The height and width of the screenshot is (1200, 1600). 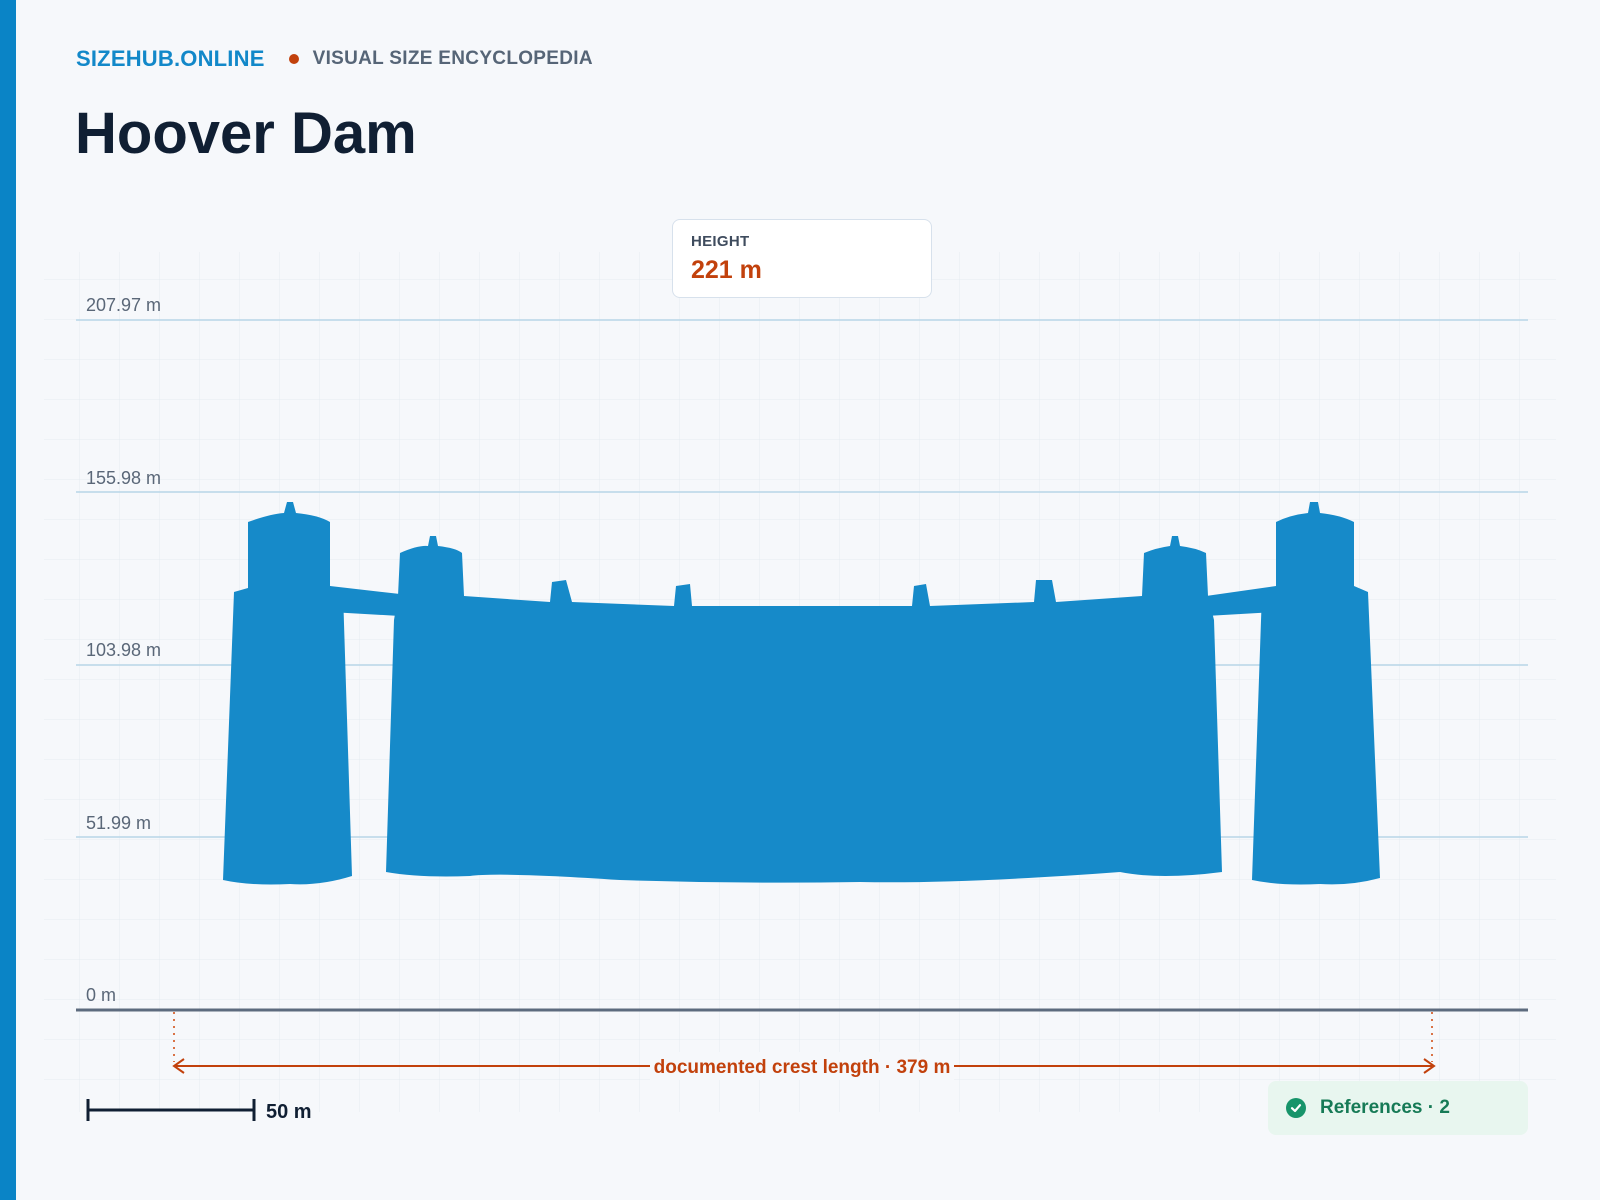 What do you see at coordinates (289, 1112) in the screenshot?
I see `scale-bar-label: 50 m` at bounding box center [289, 1112].